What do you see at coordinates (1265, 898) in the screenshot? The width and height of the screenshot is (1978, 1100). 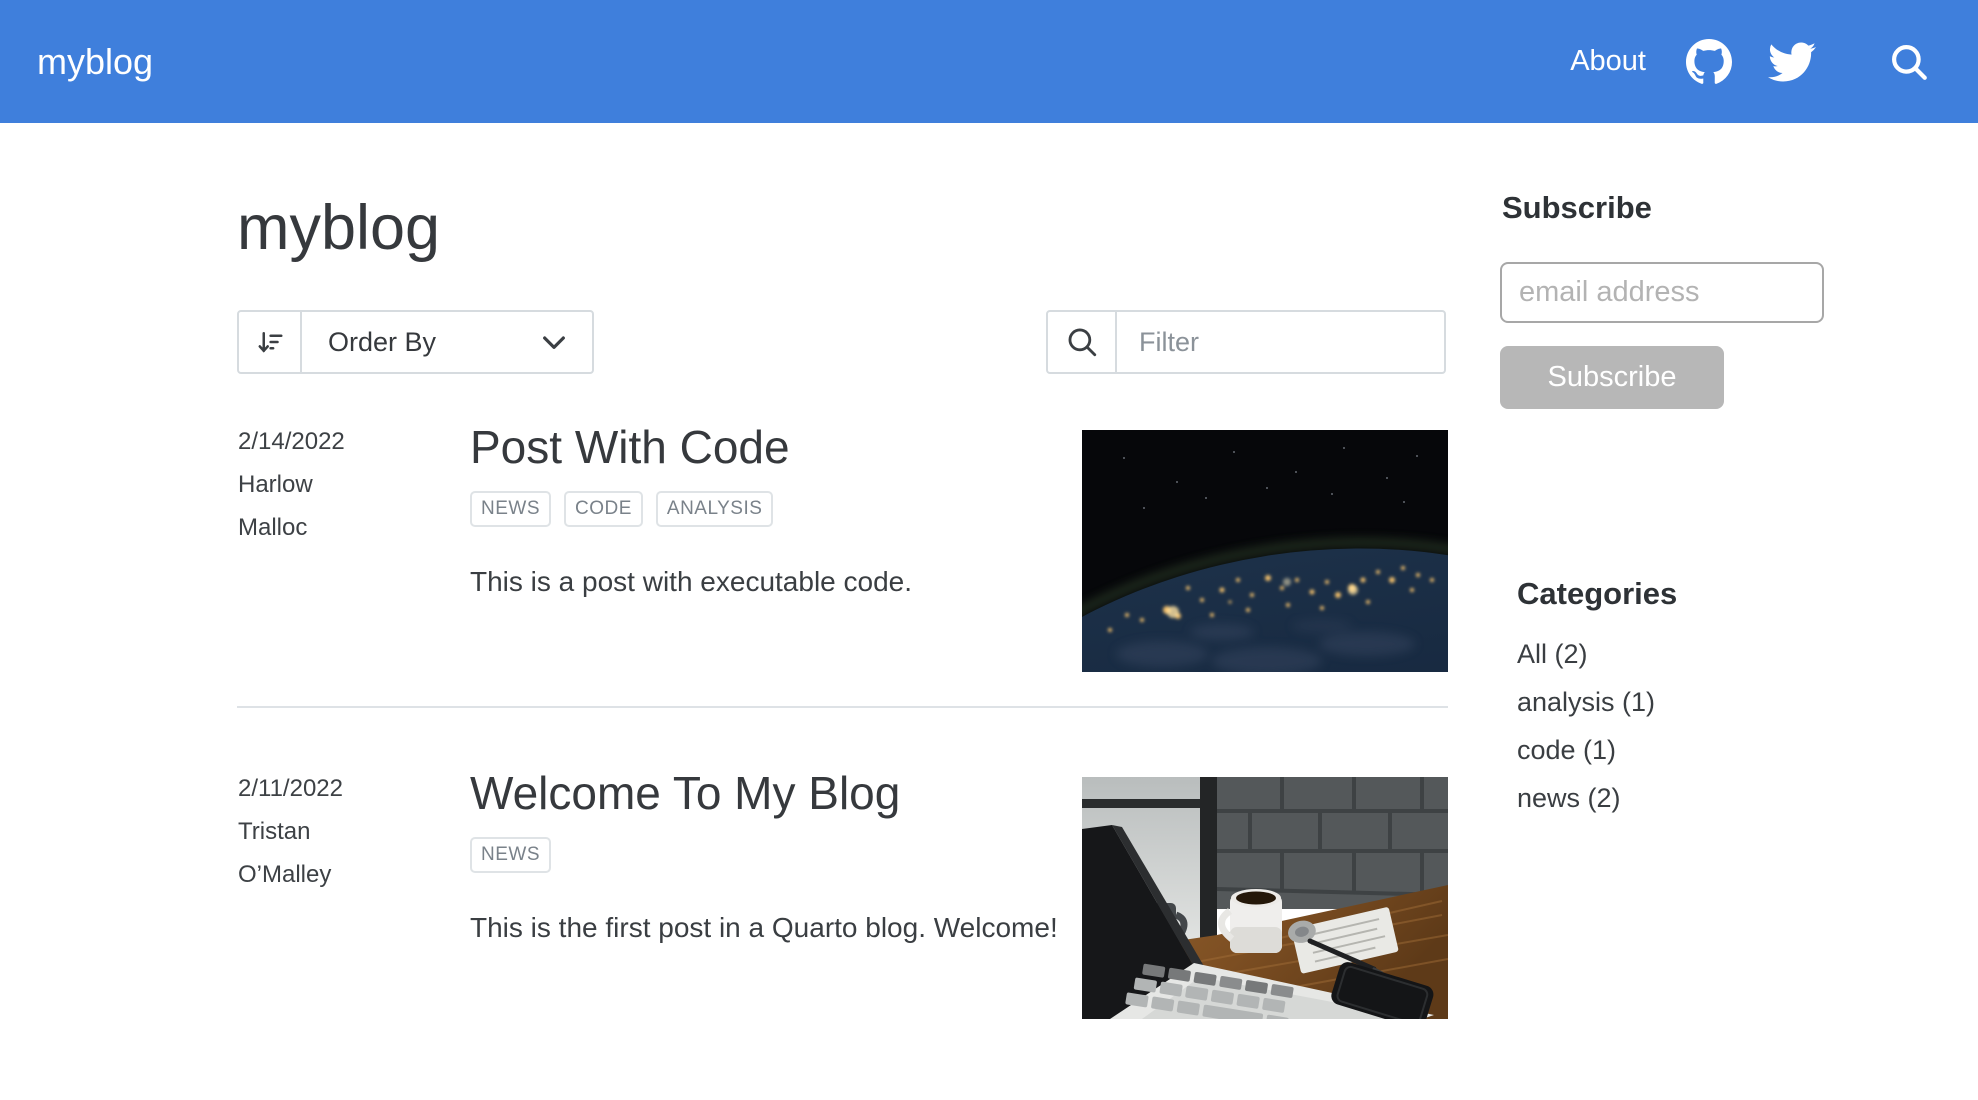 I see `post-thumbnail-desk` at bounding box center [1265, 898].